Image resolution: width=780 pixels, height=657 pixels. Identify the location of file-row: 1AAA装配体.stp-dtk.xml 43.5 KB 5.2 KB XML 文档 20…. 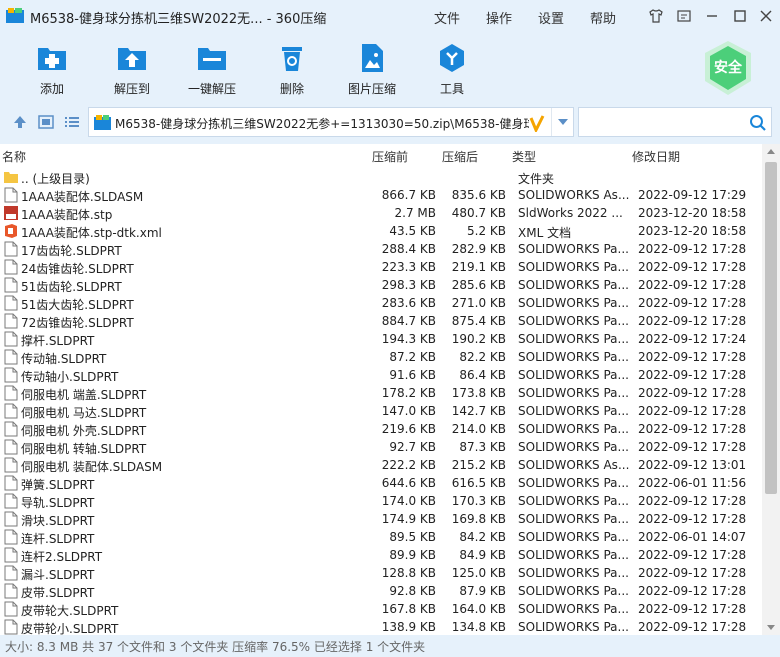
(381, 231).